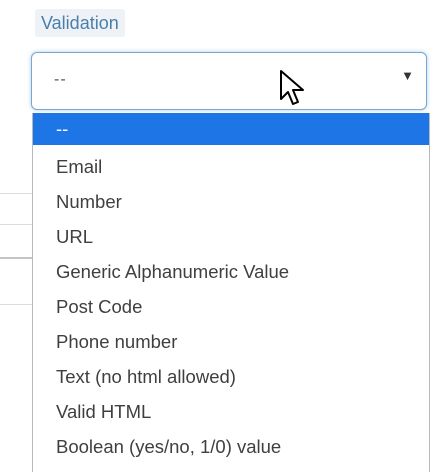 The height and width of the screenshot is (472, 433). I want to click on option-generic-alphanumeric: Generic Alphanumeric Value, so click(231, 272).